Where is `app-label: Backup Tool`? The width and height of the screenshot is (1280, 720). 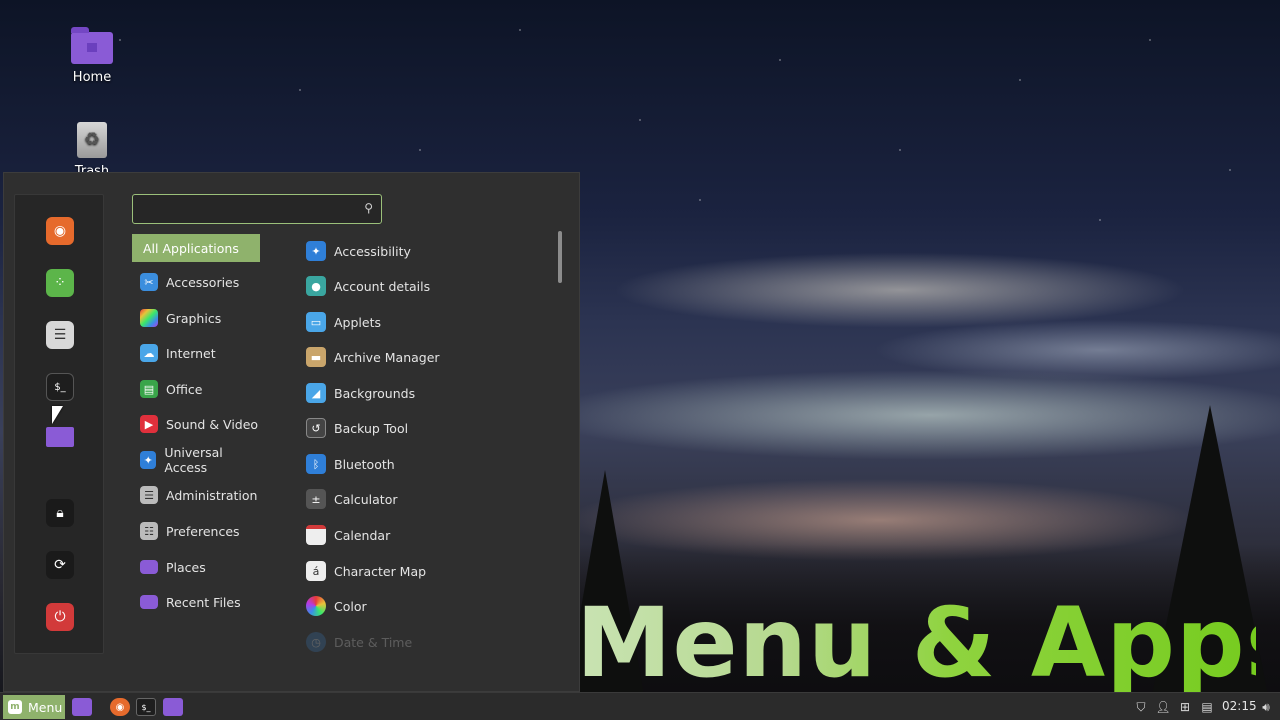 app-label: Backup Tool is located at coordinates (371, 428).